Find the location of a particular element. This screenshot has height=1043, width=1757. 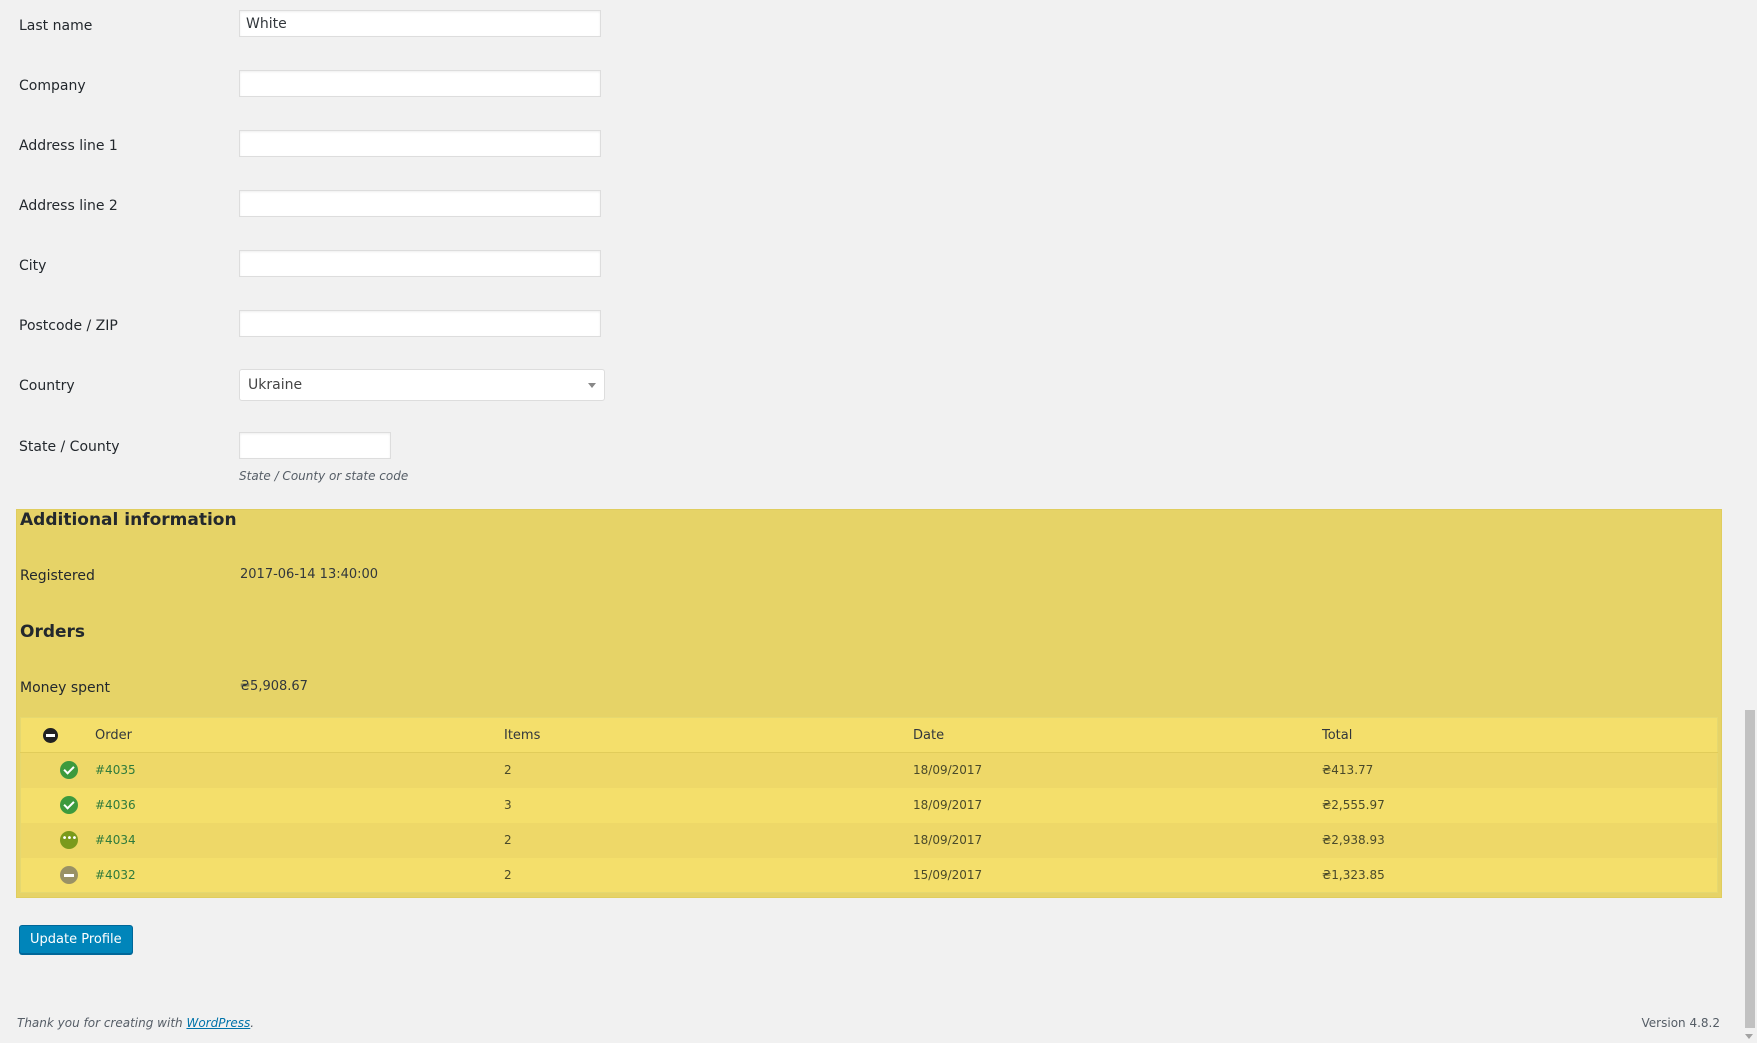

status-column-header is located at coordinates (58, 735).